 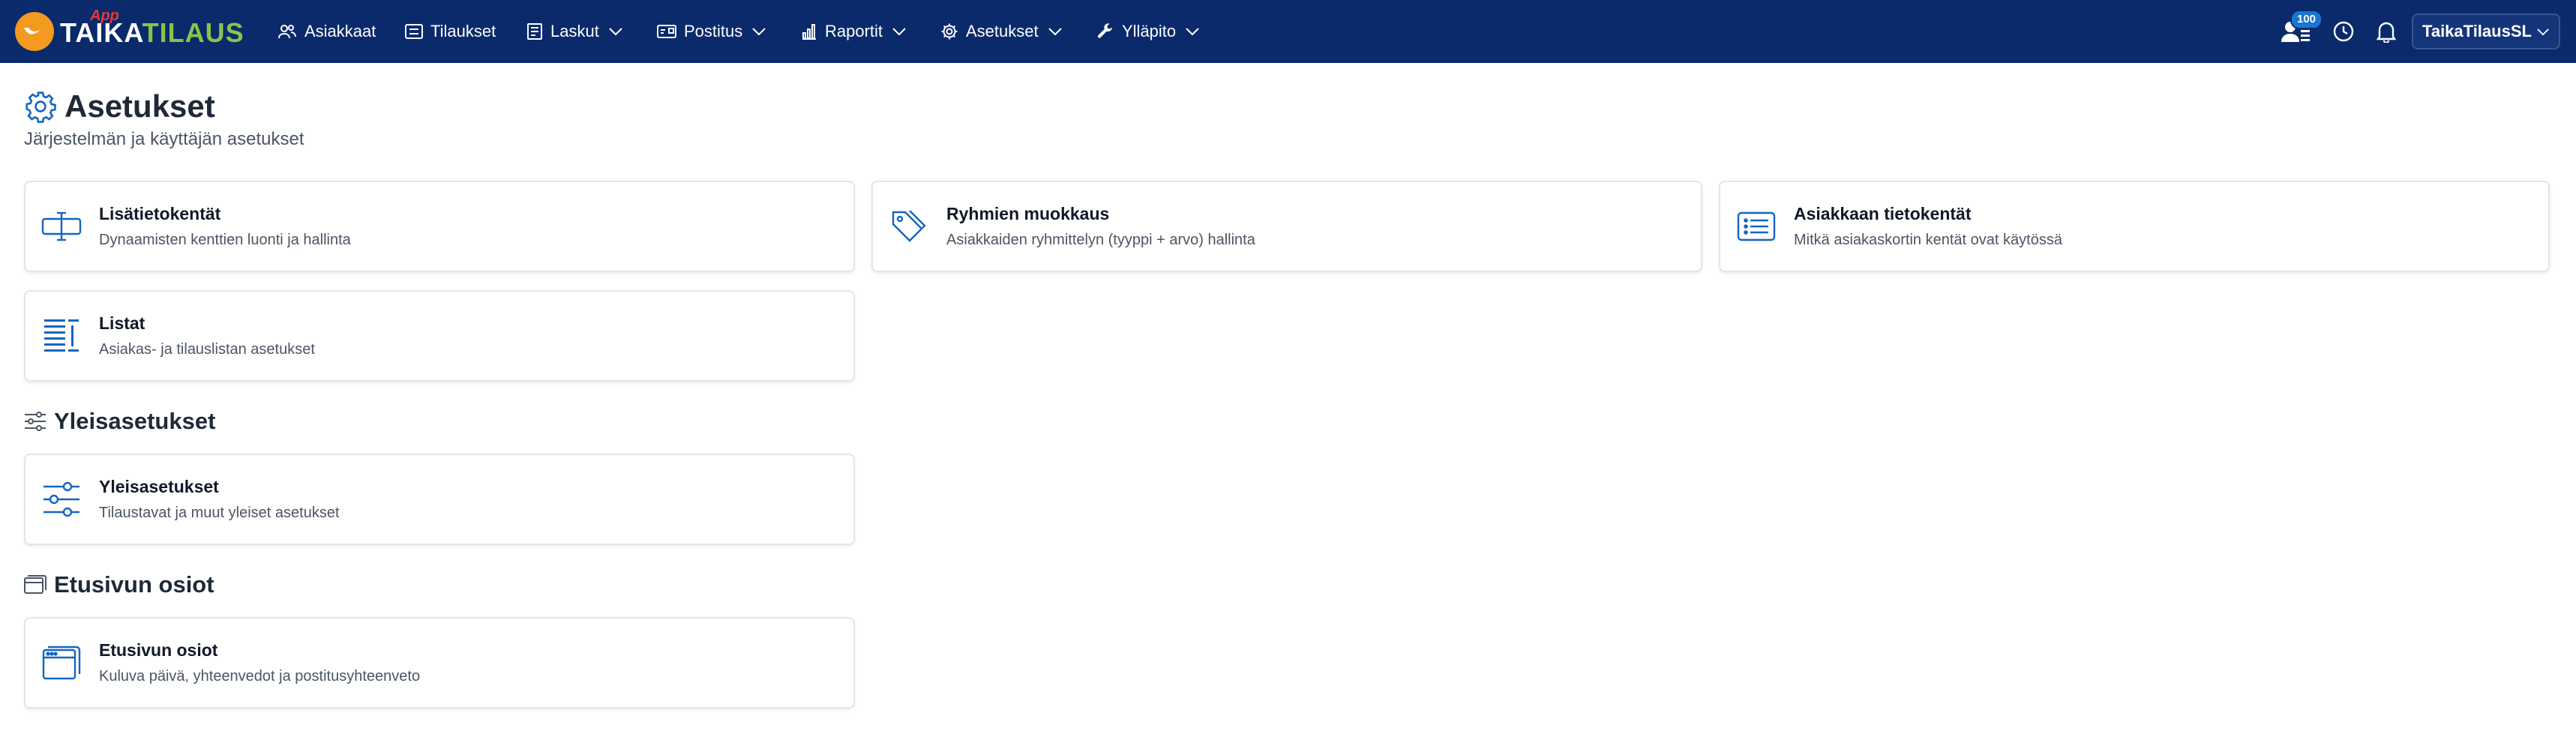 I want to click on input-field-icon, so click(x=61, y=226).